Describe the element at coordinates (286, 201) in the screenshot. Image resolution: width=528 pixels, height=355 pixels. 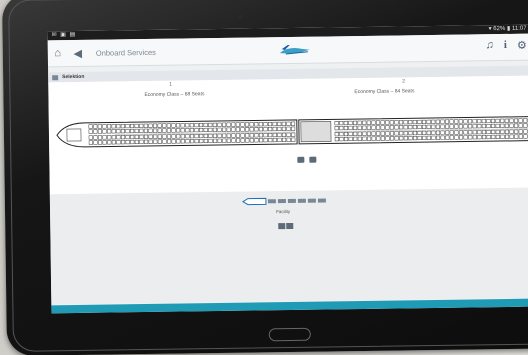
I see `train-overview-minimap` at that location.